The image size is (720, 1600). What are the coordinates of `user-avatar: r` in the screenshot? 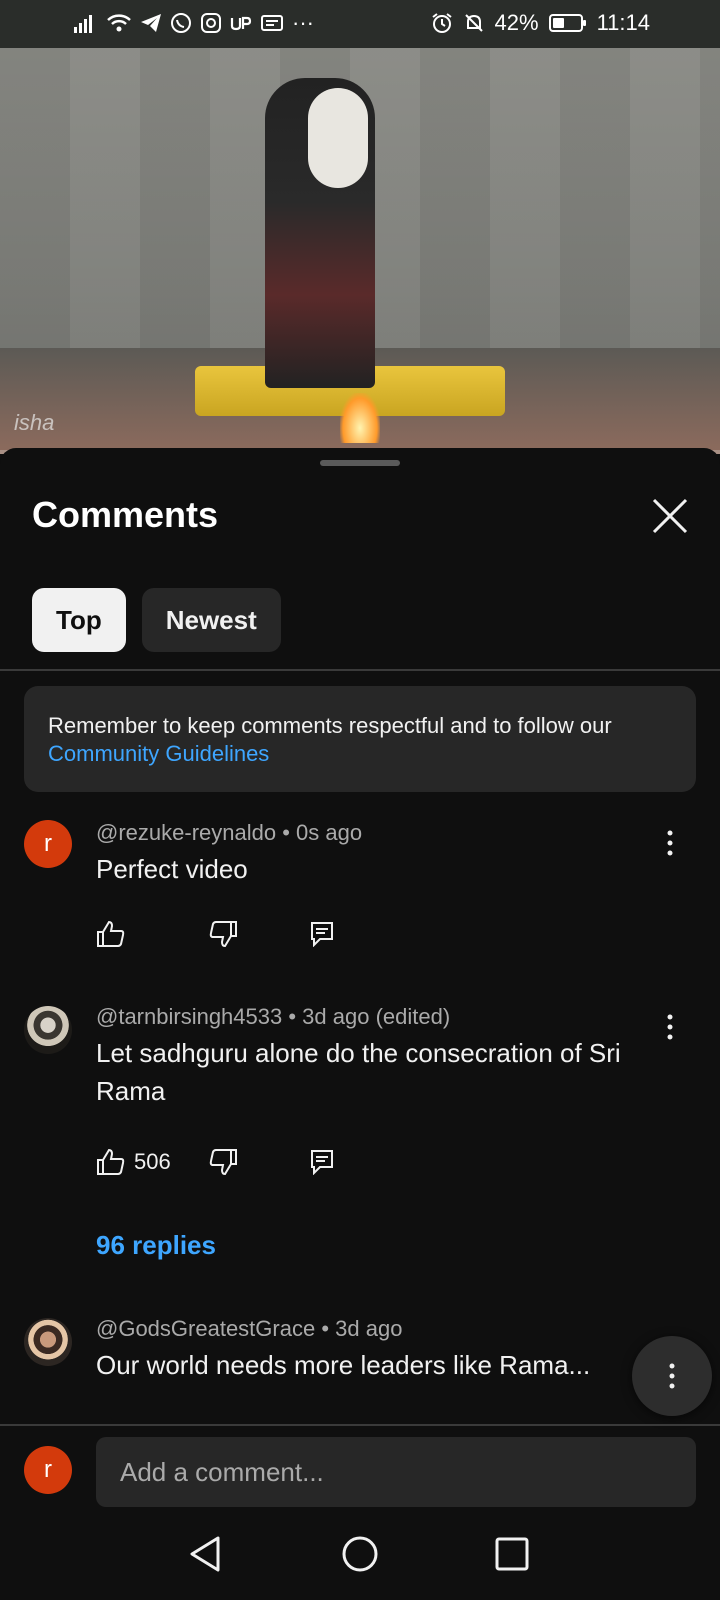 It's located at (48, 1470).